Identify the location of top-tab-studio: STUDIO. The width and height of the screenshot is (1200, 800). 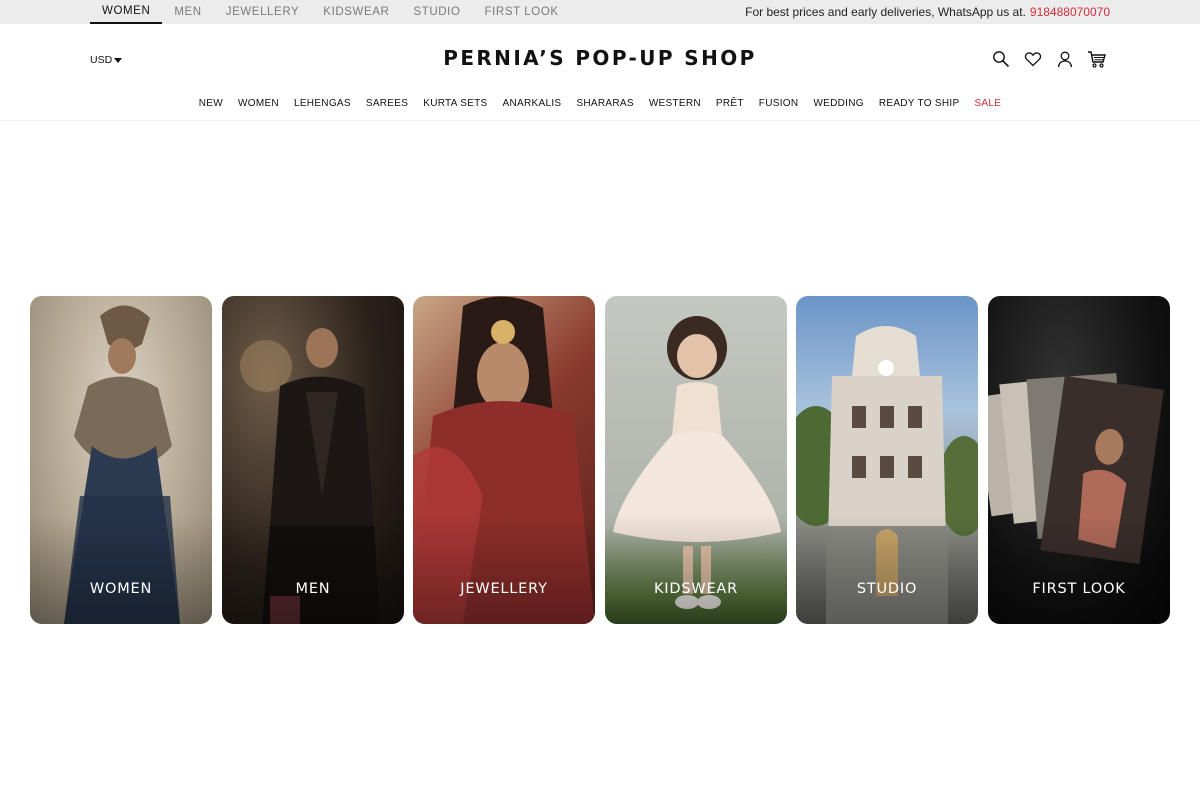
(436, 12).